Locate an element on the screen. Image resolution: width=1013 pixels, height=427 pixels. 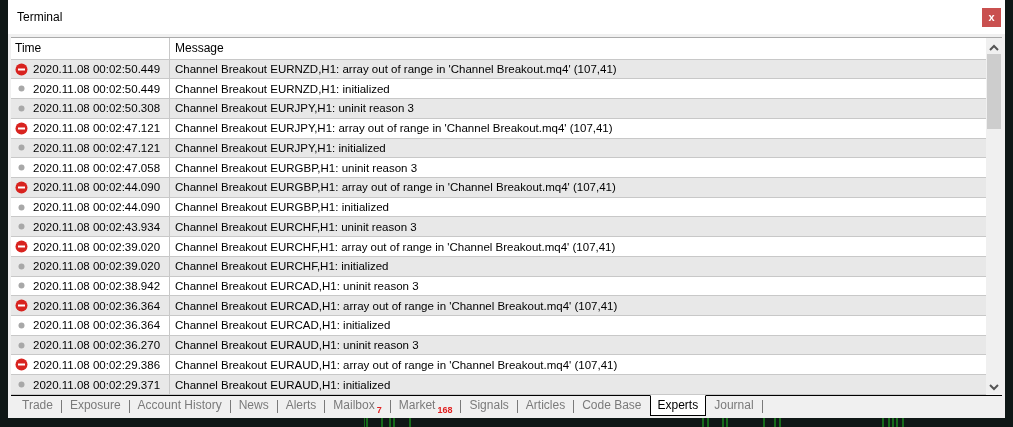
time-cell: 2020.11.08 00:02:43.934 is located at coordinates (97, 226).